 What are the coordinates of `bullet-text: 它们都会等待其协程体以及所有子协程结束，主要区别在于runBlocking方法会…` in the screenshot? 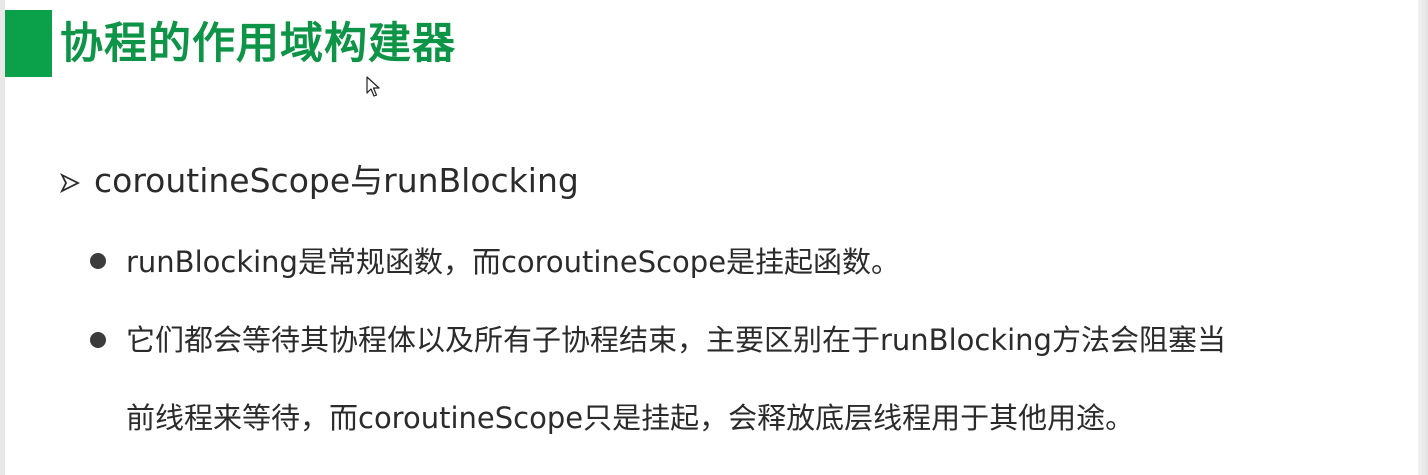 It's located at (676, 340).